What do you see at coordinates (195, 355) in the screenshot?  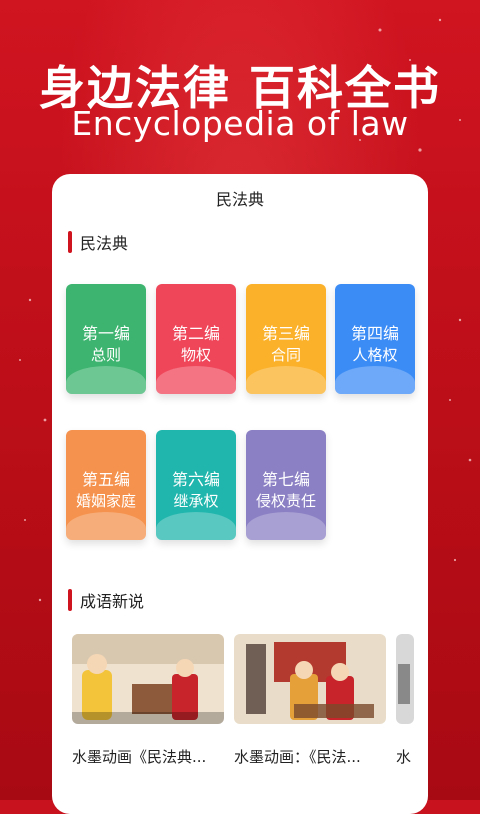 I see `tile-subtitle: 物权` at bounding box center [195, 355].